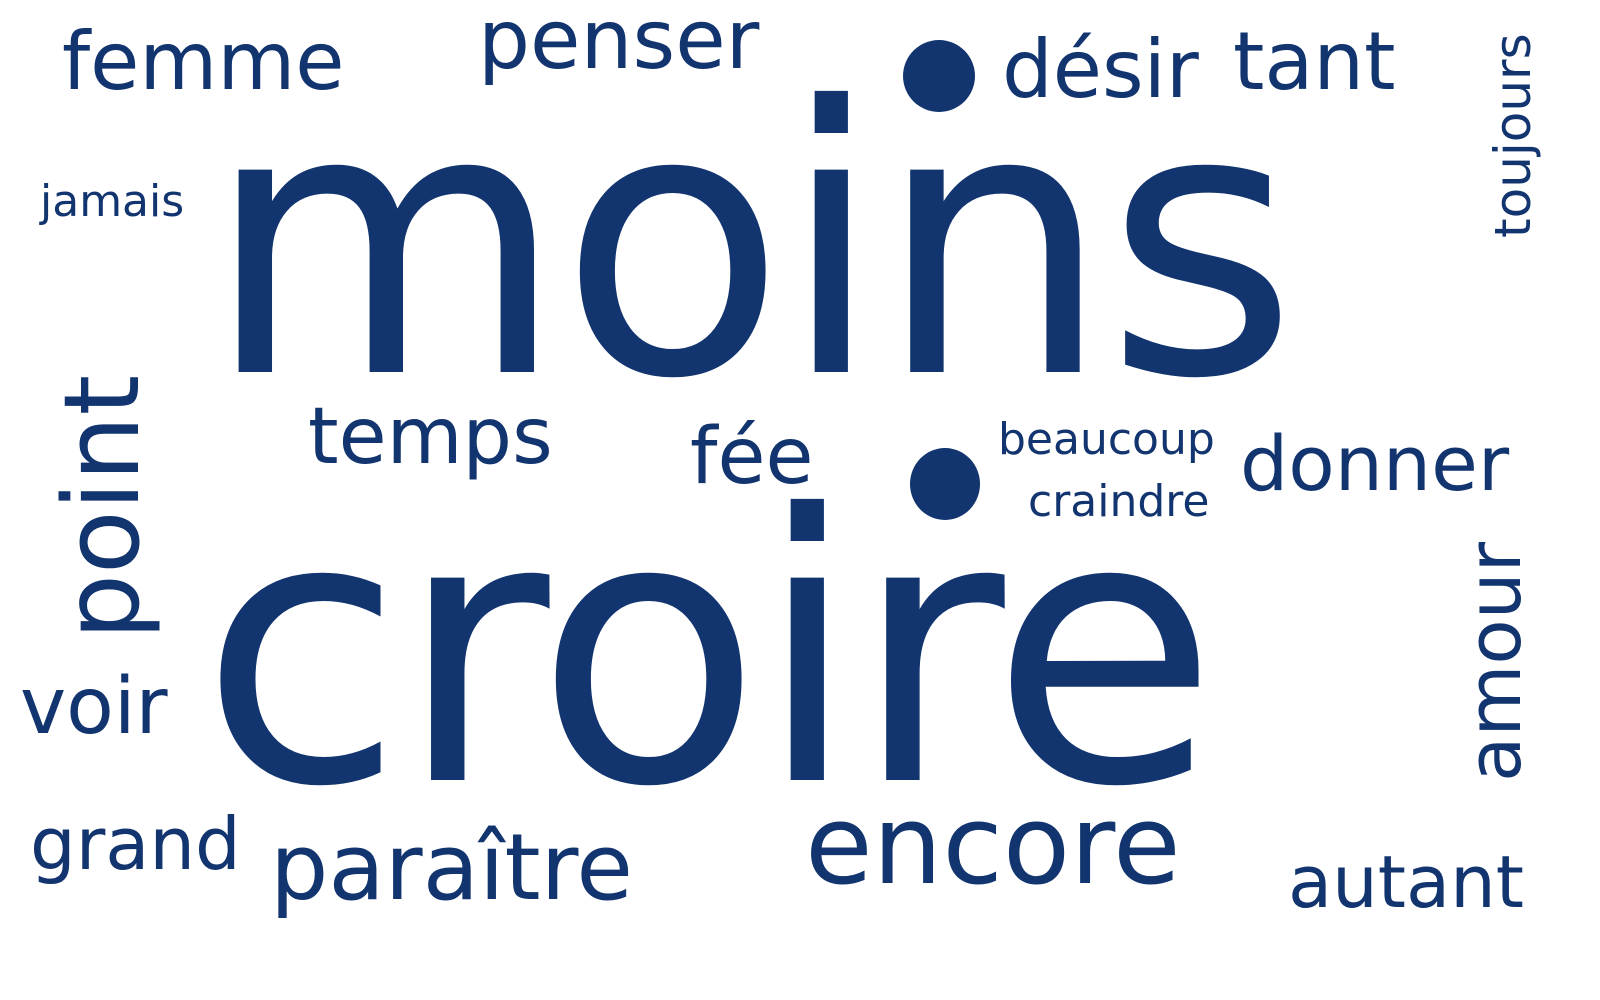  Describe the element at coordinates (135, 844) in the screenshot. I see `word-grand: grand` at that location.